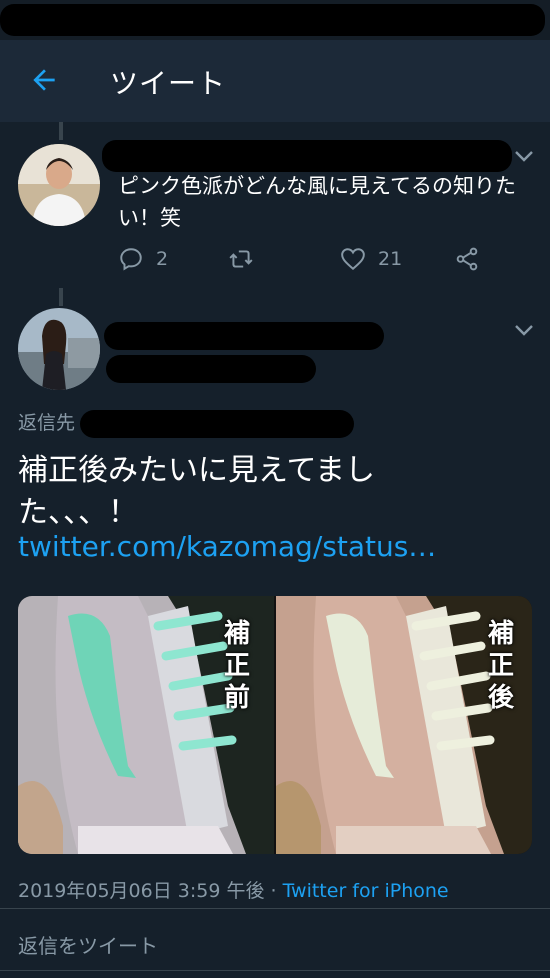  I want to click on share-button, so click(467, 259).